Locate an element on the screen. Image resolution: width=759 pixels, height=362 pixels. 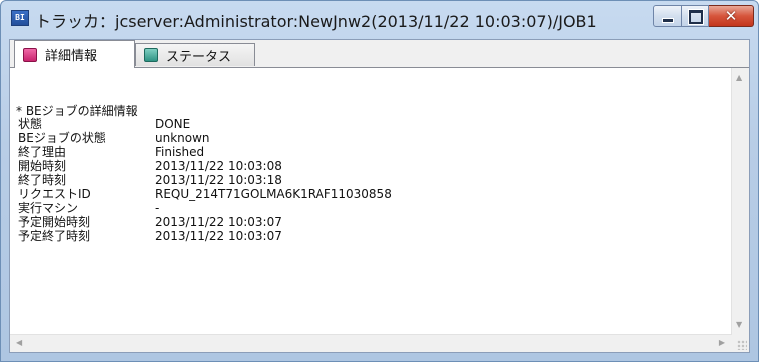
close-icon: ✕ is located at coordinates (731, 16).